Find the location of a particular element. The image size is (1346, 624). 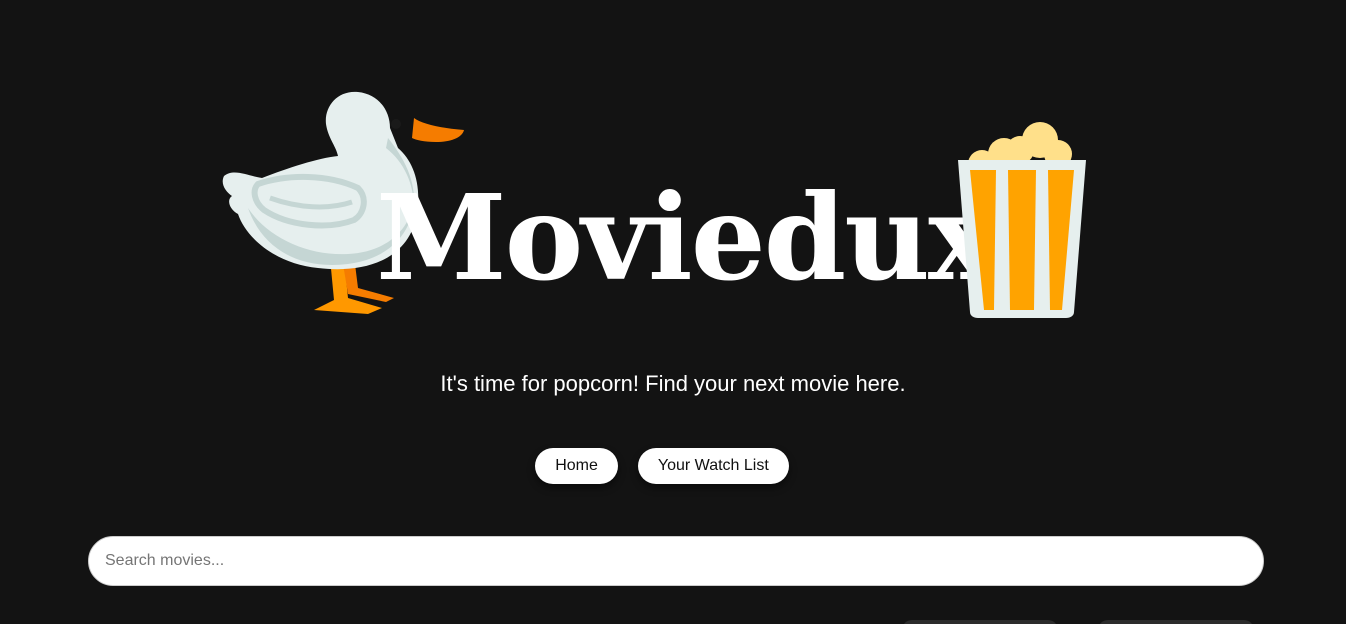

main-nav: Home Your Watch List is located at coordinates (673, 466).